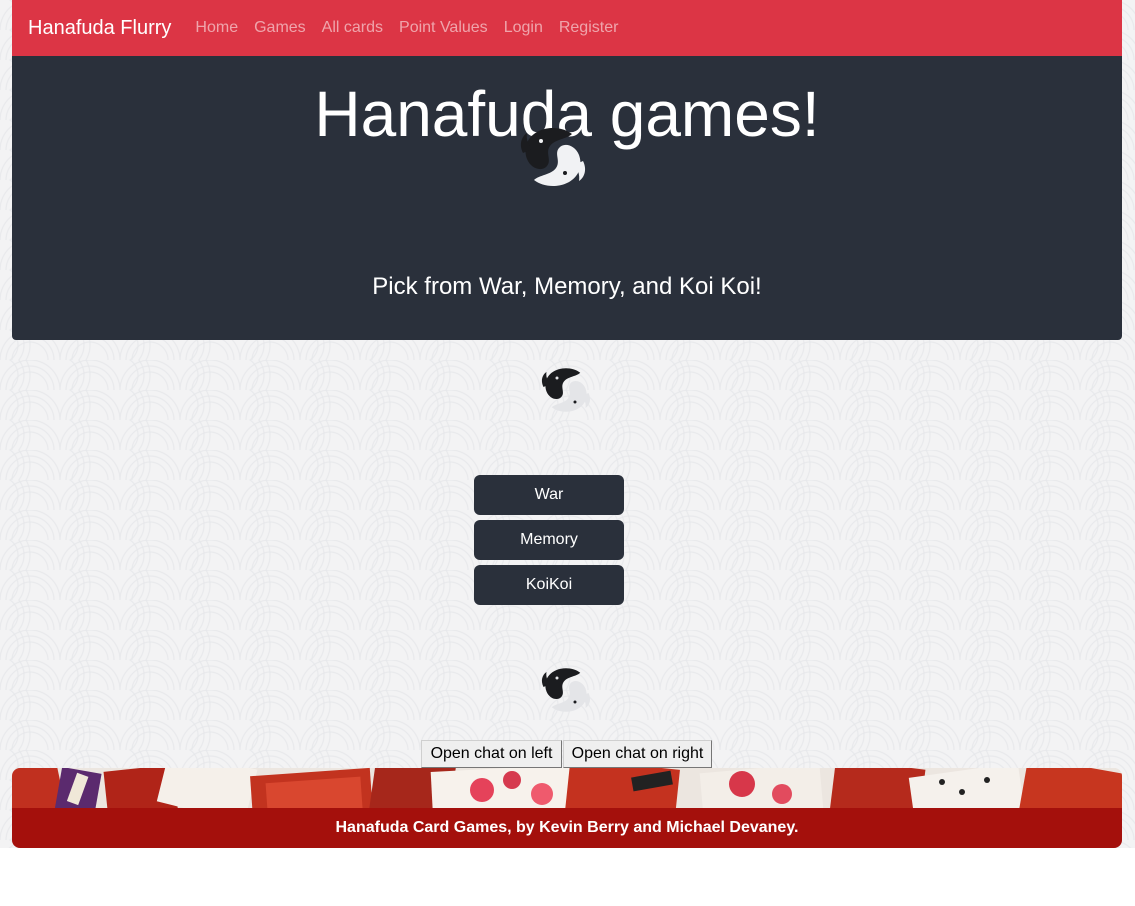 The image size is (1135, 906). Describe the element at coordinates (280, 28) in the screenshot. I see `nav-link-games: Games` at that location.